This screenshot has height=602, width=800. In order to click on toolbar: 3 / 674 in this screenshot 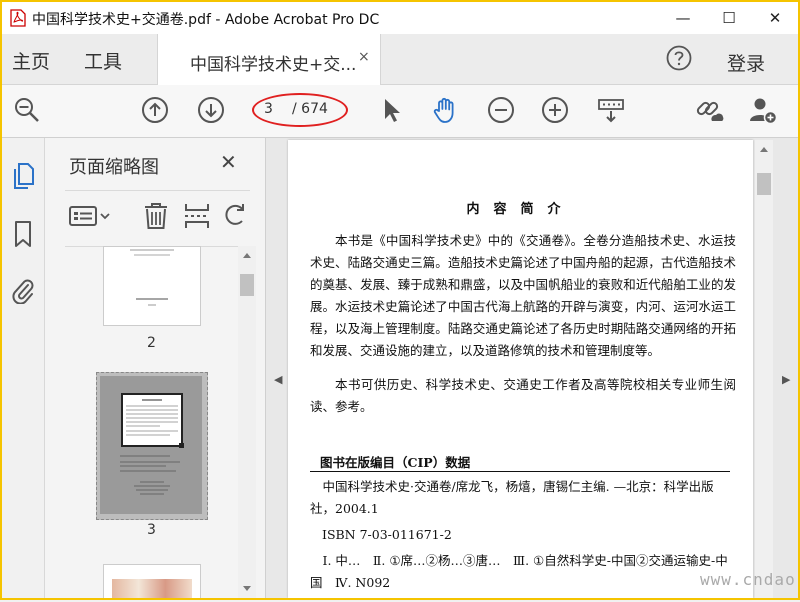, I will do `click(400, 111)`.